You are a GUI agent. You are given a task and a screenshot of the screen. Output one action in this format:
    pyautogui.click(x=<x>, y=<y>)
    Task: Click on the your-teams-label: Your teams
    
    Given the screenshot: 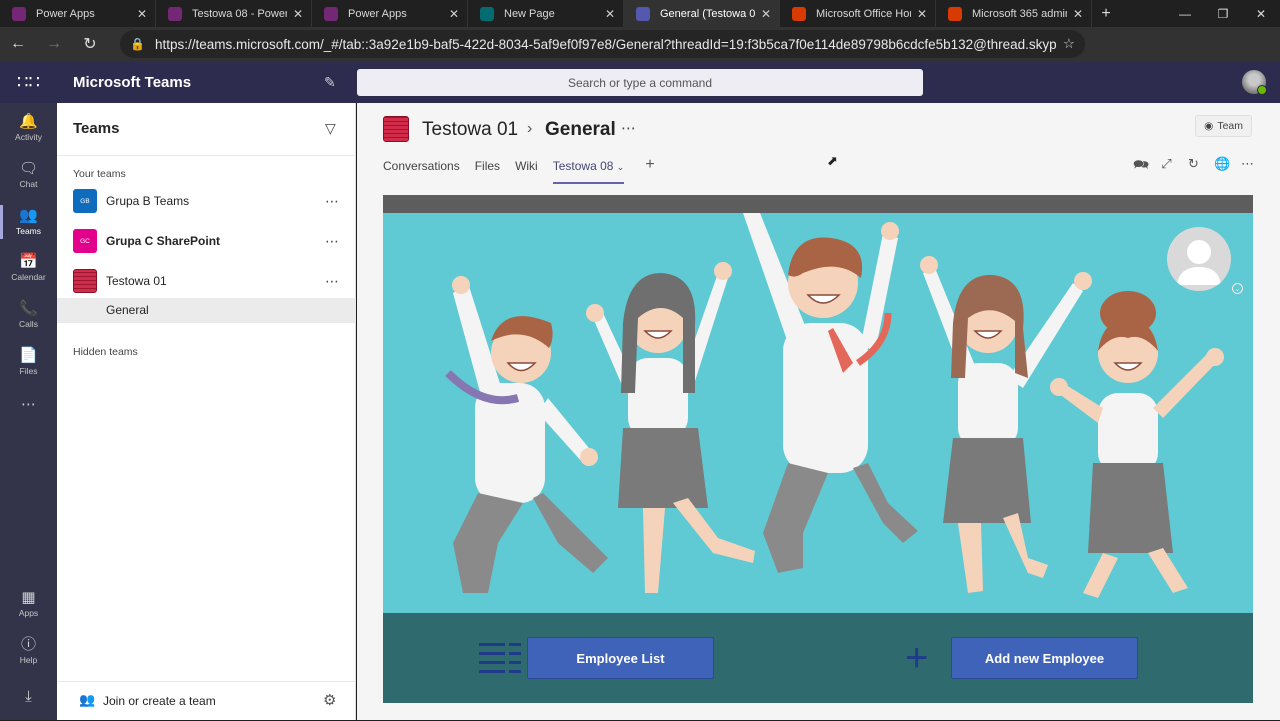 What is the action you would take?
    pyautogui.click(x=99, y=174)
    